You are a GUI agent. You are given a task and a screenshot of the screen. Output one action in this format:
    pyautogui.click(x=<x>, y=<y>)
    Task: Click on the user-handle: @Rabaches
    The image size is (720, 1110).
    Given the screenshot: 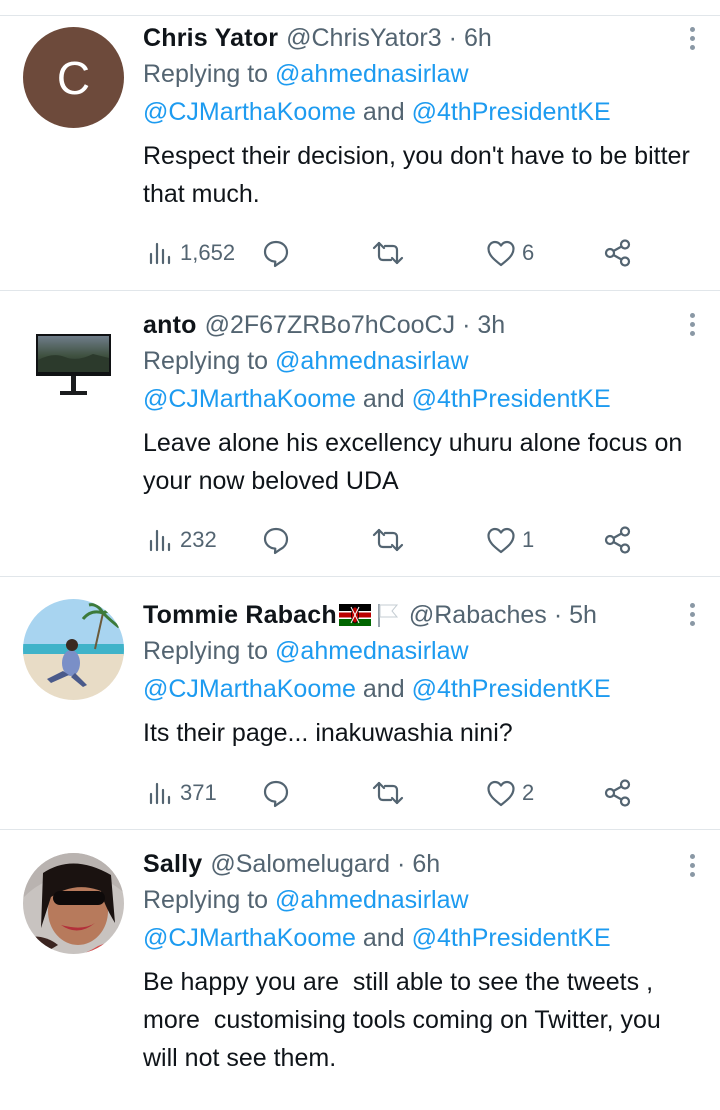 What is the action you would take?
    pyautogui.click(x=478, y=615)
    